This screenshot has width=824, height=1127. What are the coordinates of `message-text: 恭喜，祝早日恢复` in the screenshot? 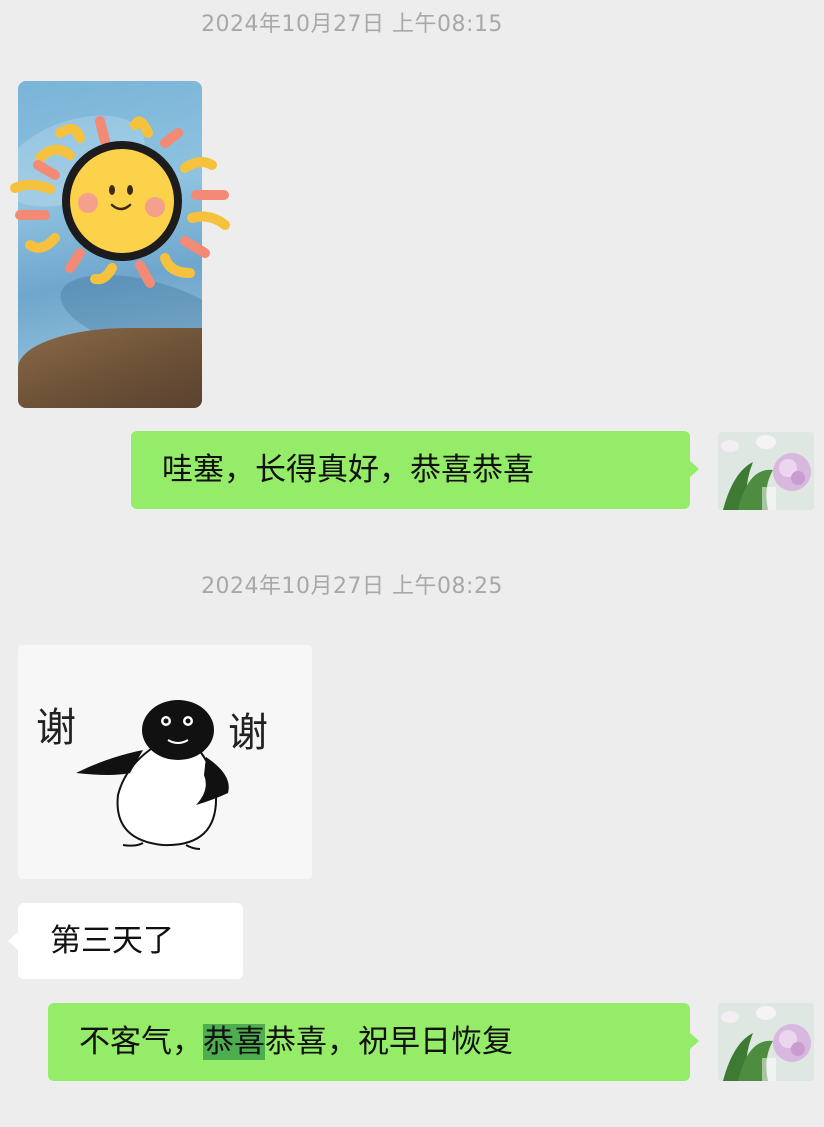 It's located at (389, 1042).